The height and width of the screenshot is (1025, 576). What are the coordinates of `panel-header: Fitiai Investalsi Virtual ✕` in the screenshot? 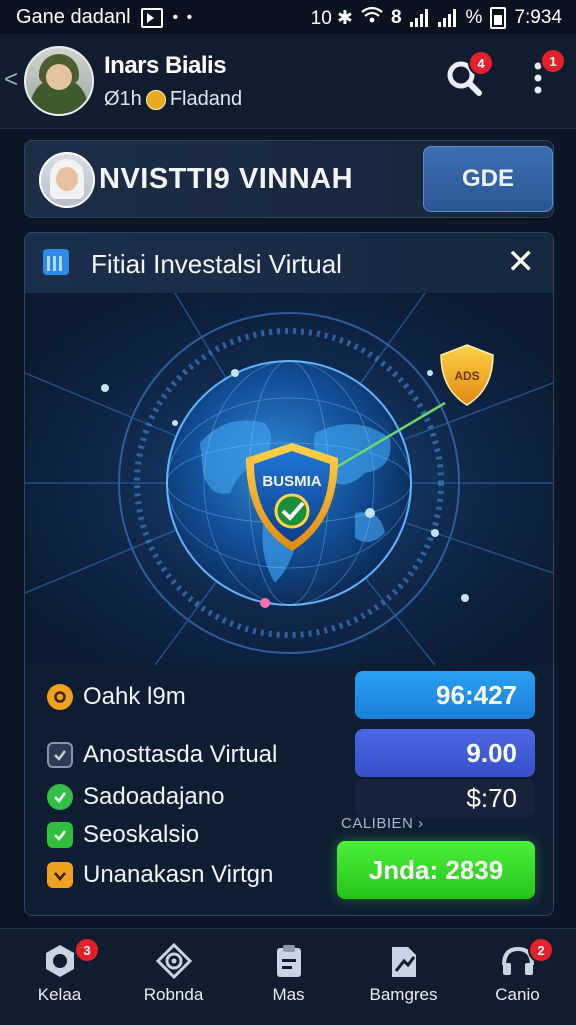 It's located at (289, 263).